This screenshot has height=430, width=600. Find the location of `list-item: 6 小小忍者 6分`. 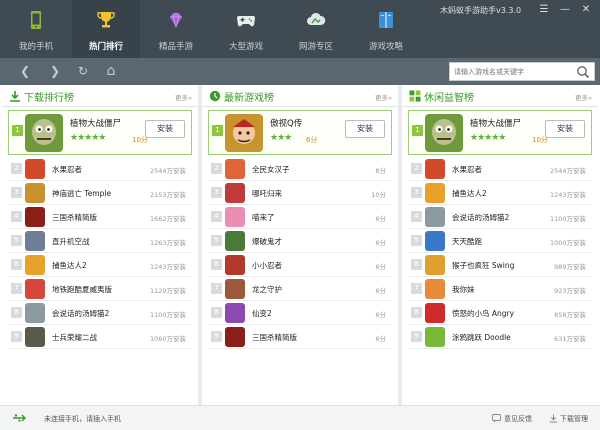

list-item: 6 小小忍者 6分 is located at coordinates (300, 265).